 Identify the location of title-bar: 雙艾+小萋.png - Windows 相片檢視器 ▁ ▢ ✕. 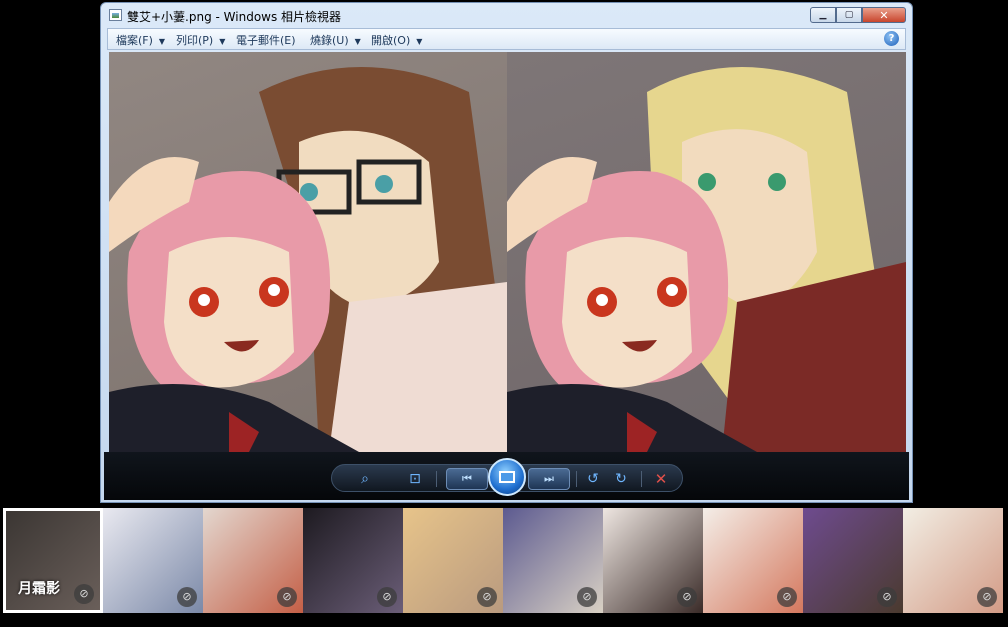
(506, 16).